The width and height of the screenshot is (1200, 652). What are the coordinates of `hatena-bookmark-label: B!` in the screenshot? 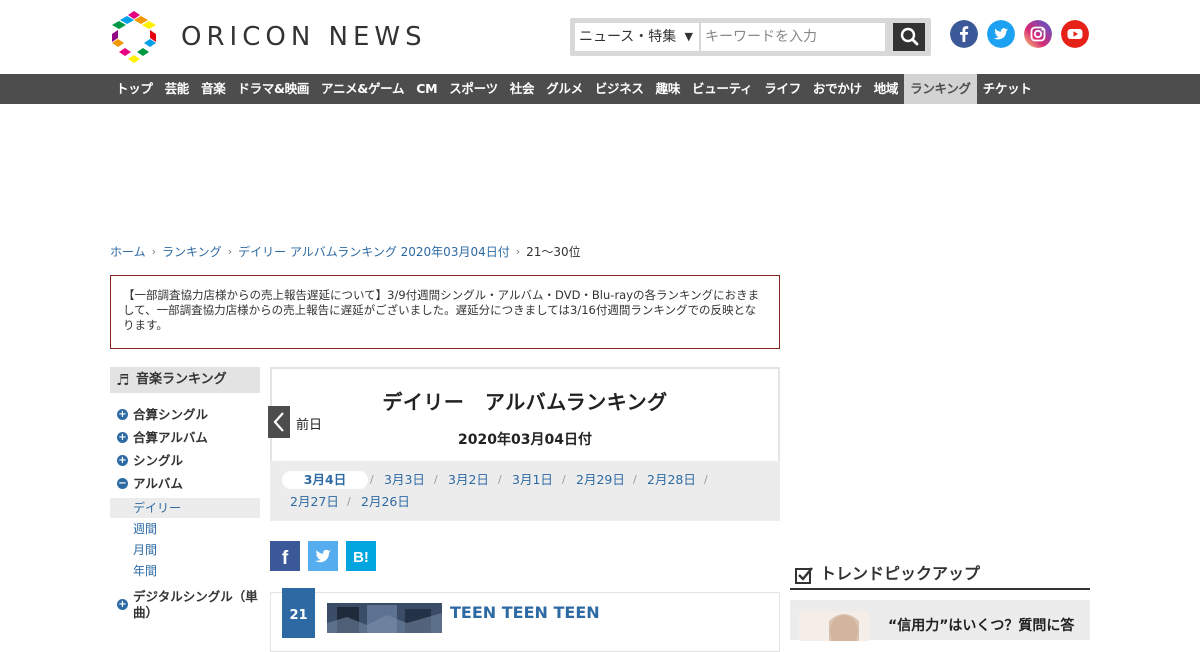 It's located at (361, 557).